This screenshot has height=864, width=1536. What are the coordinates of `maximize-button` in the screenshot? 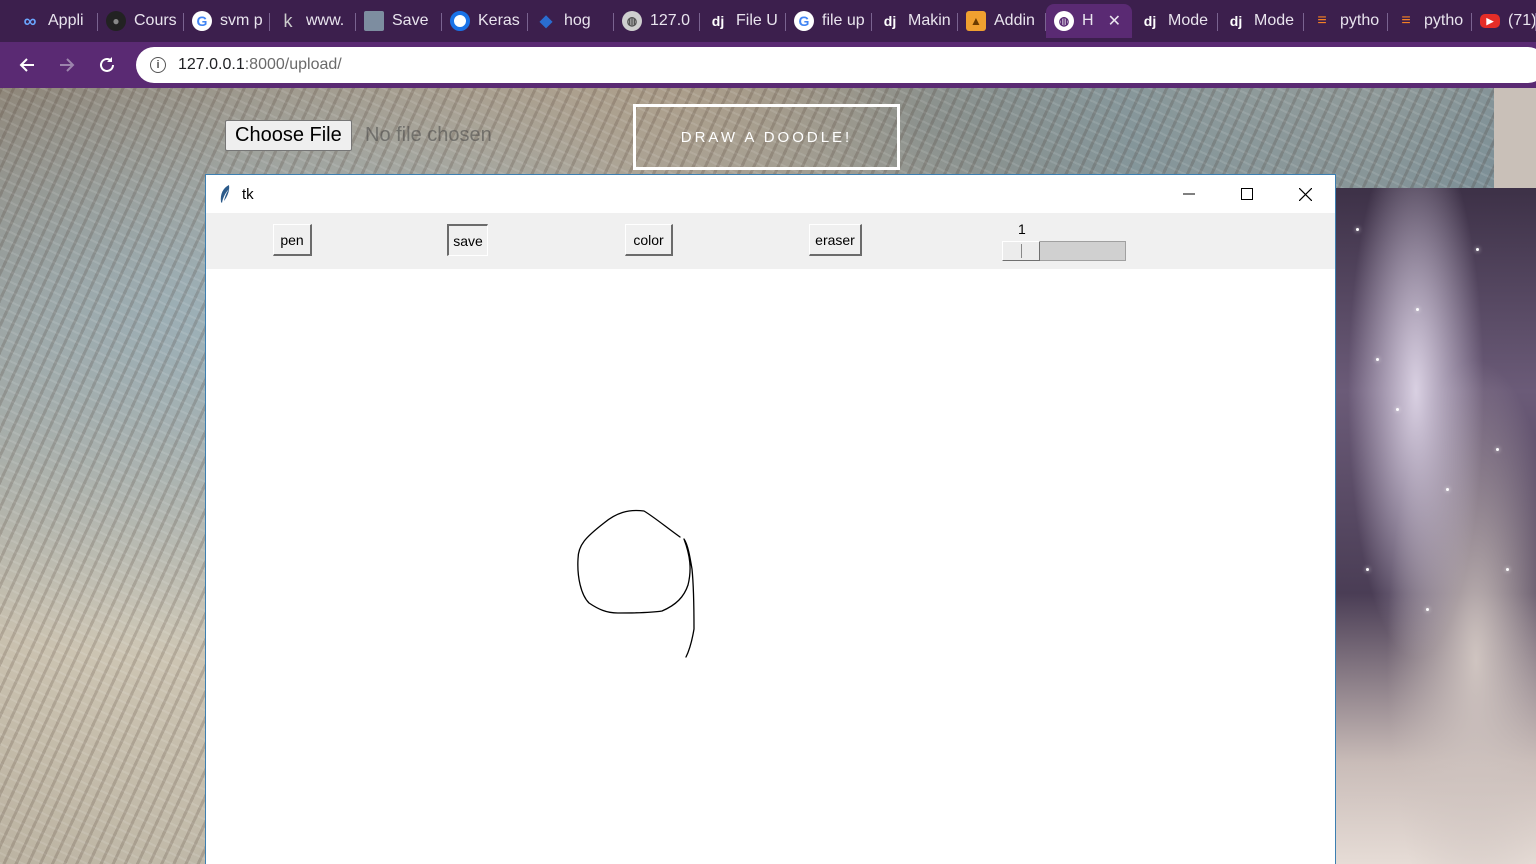 It's located at (1247, 194).